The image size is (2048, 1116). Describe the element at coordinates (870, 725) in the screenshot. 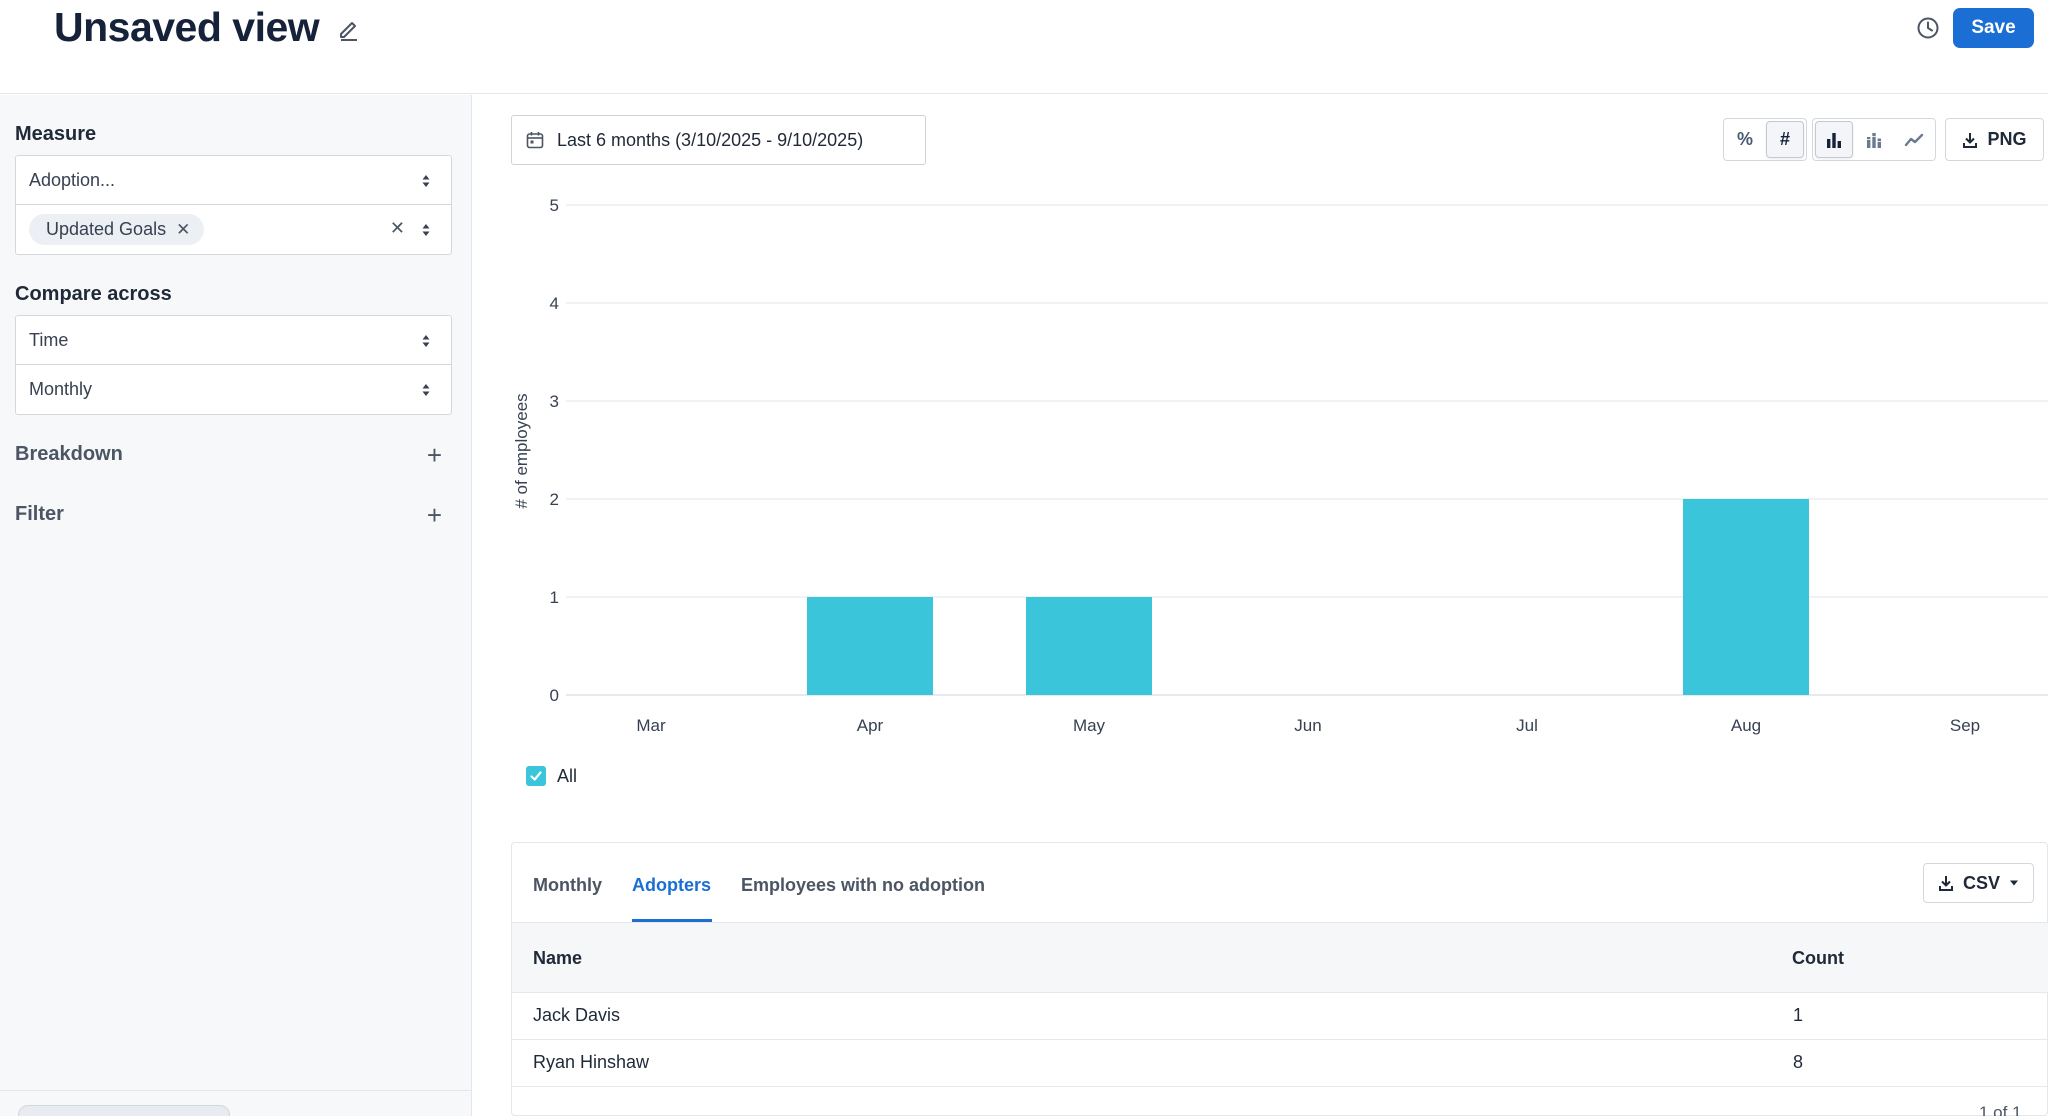

I see `x-tick-label: Apr` at that location.